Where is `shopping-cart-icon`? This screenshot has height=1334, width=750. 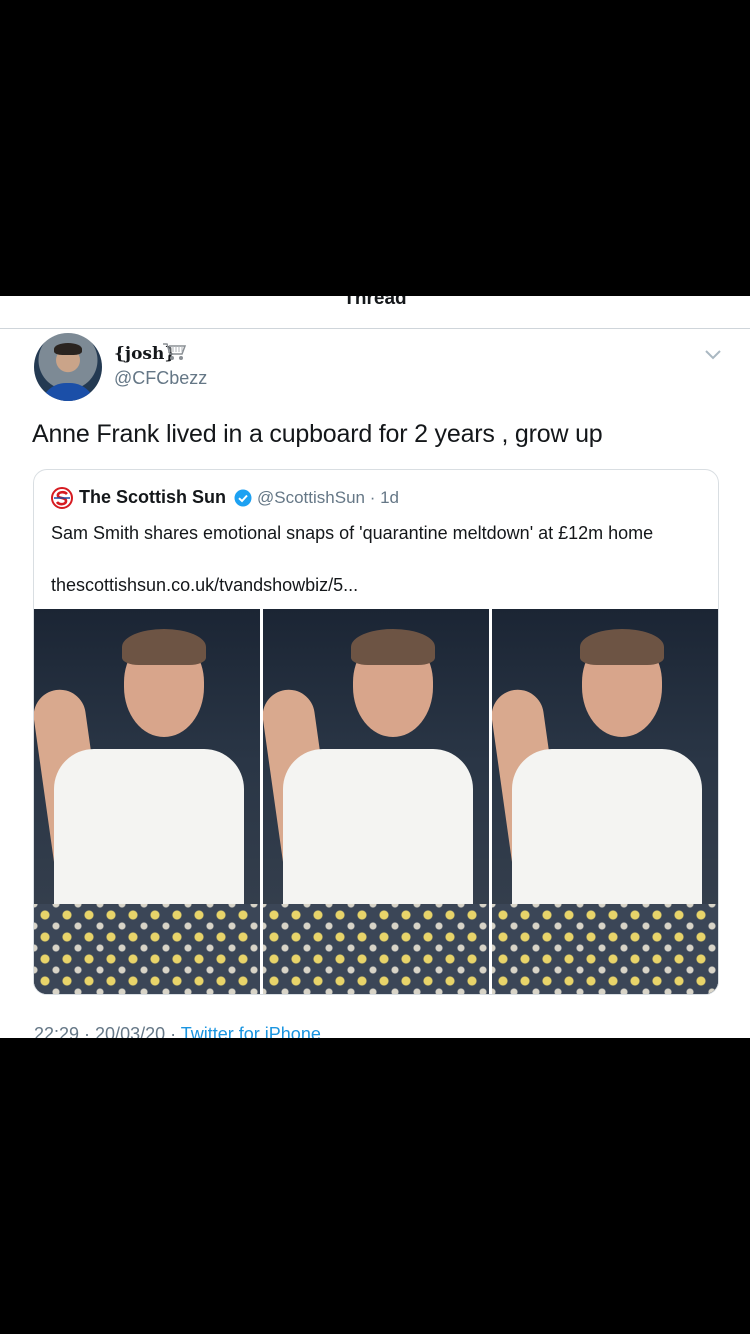 shopping-cart-icon is located at coordinates (175, 351).